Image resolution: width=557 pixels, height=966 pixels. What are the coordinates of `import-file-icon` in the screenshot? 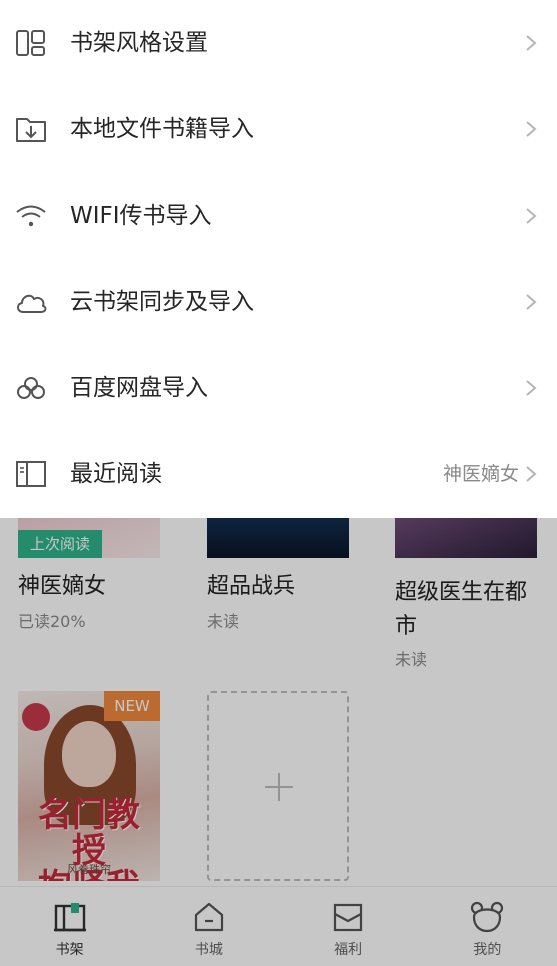 It's located at (31, 130).